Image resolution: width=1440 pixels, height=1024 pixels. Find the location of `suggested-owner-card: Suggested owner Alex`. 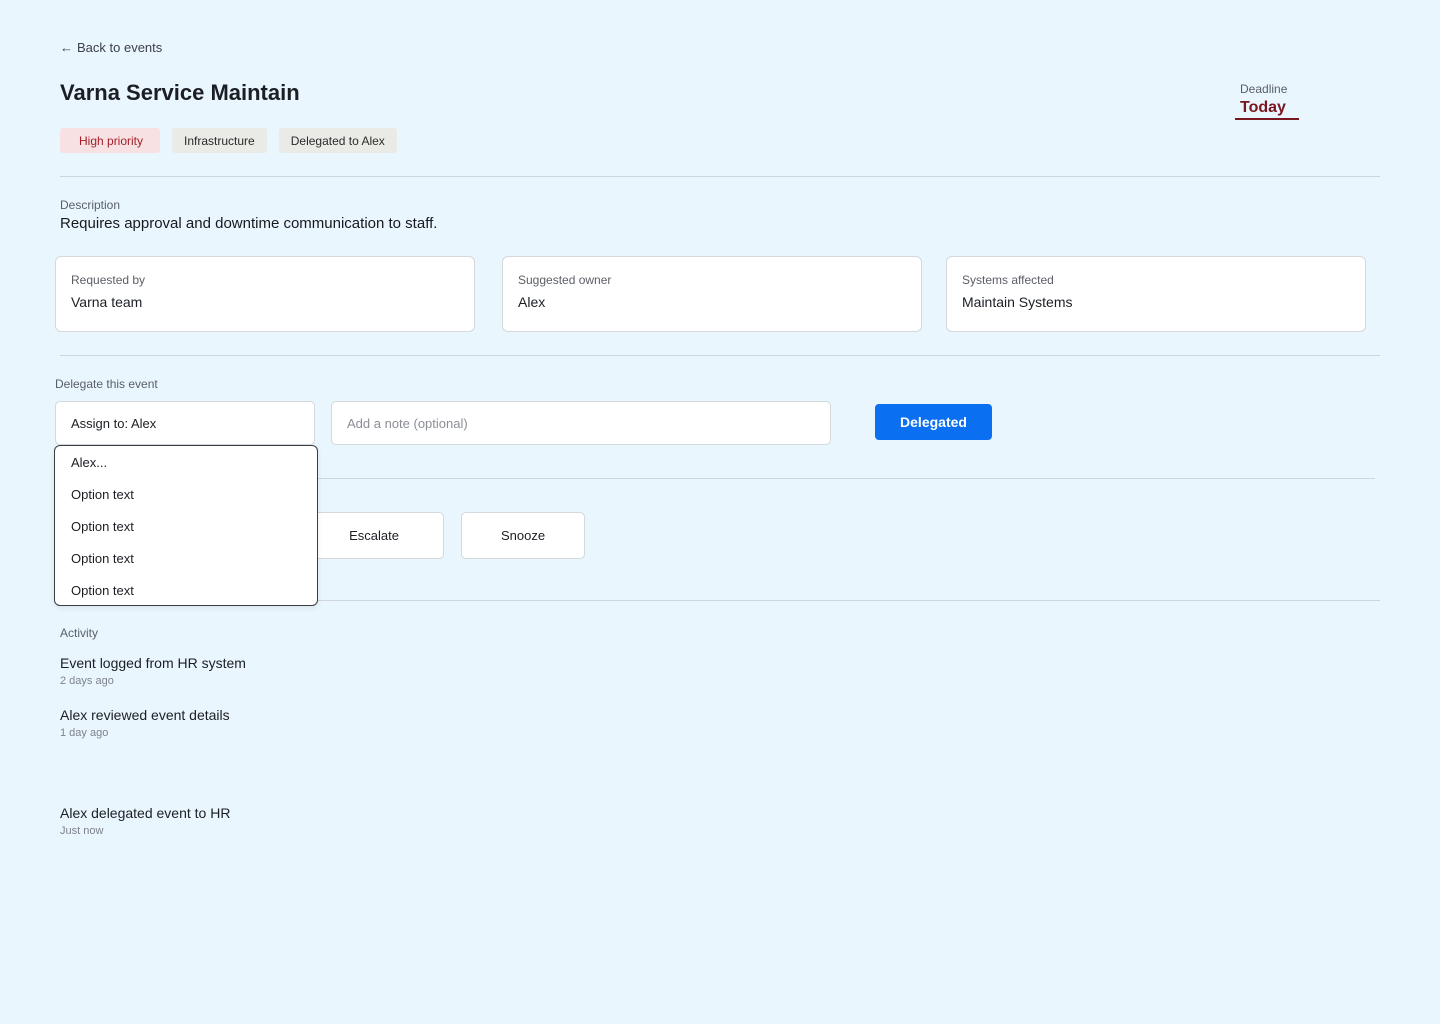

suggested-owner-card: Suggested owner Alex is located at coordinates (712, 294).